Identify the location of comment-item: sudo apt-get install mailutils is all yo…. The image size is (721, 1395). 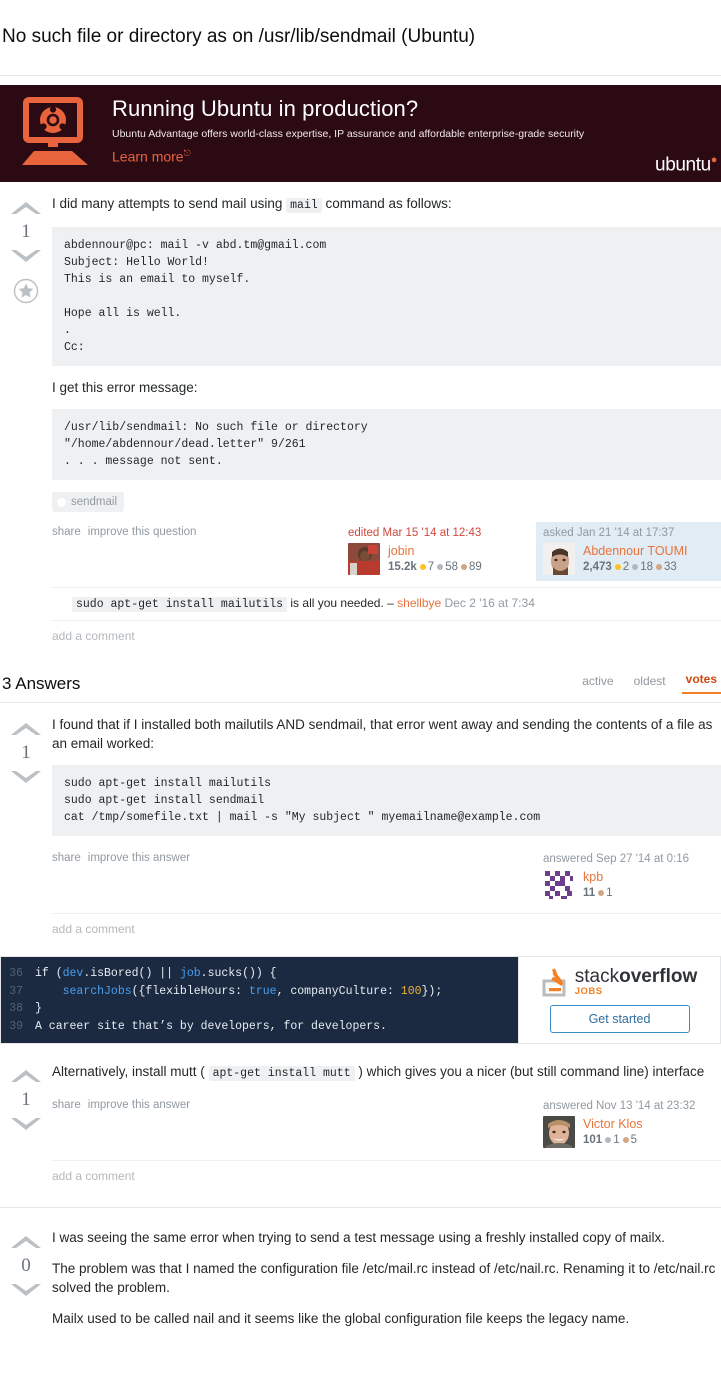
(386, 603).